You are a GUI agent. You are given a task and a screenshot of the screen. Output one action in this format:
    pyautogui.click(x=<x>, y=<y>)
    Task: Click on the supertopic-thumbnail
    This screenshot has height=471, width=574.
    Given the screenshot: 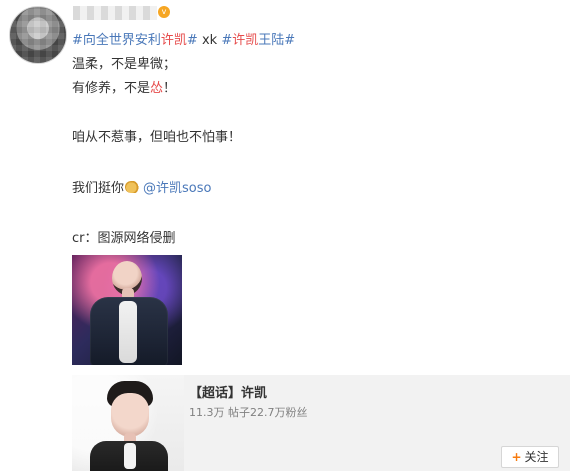 What is the action you would take?
    pyautogui.click(x=128, y=423)
    